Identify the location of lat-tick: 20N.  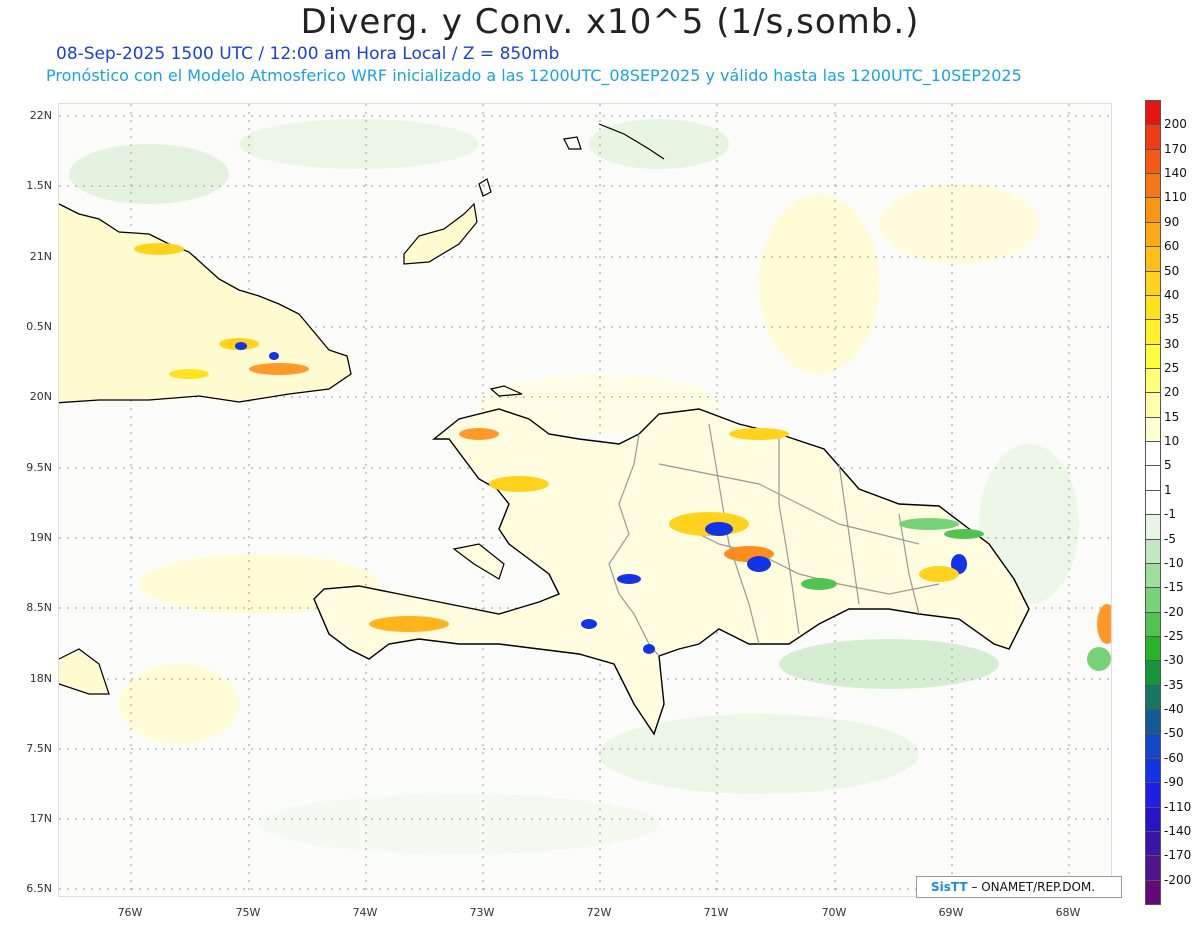
(40, 396).